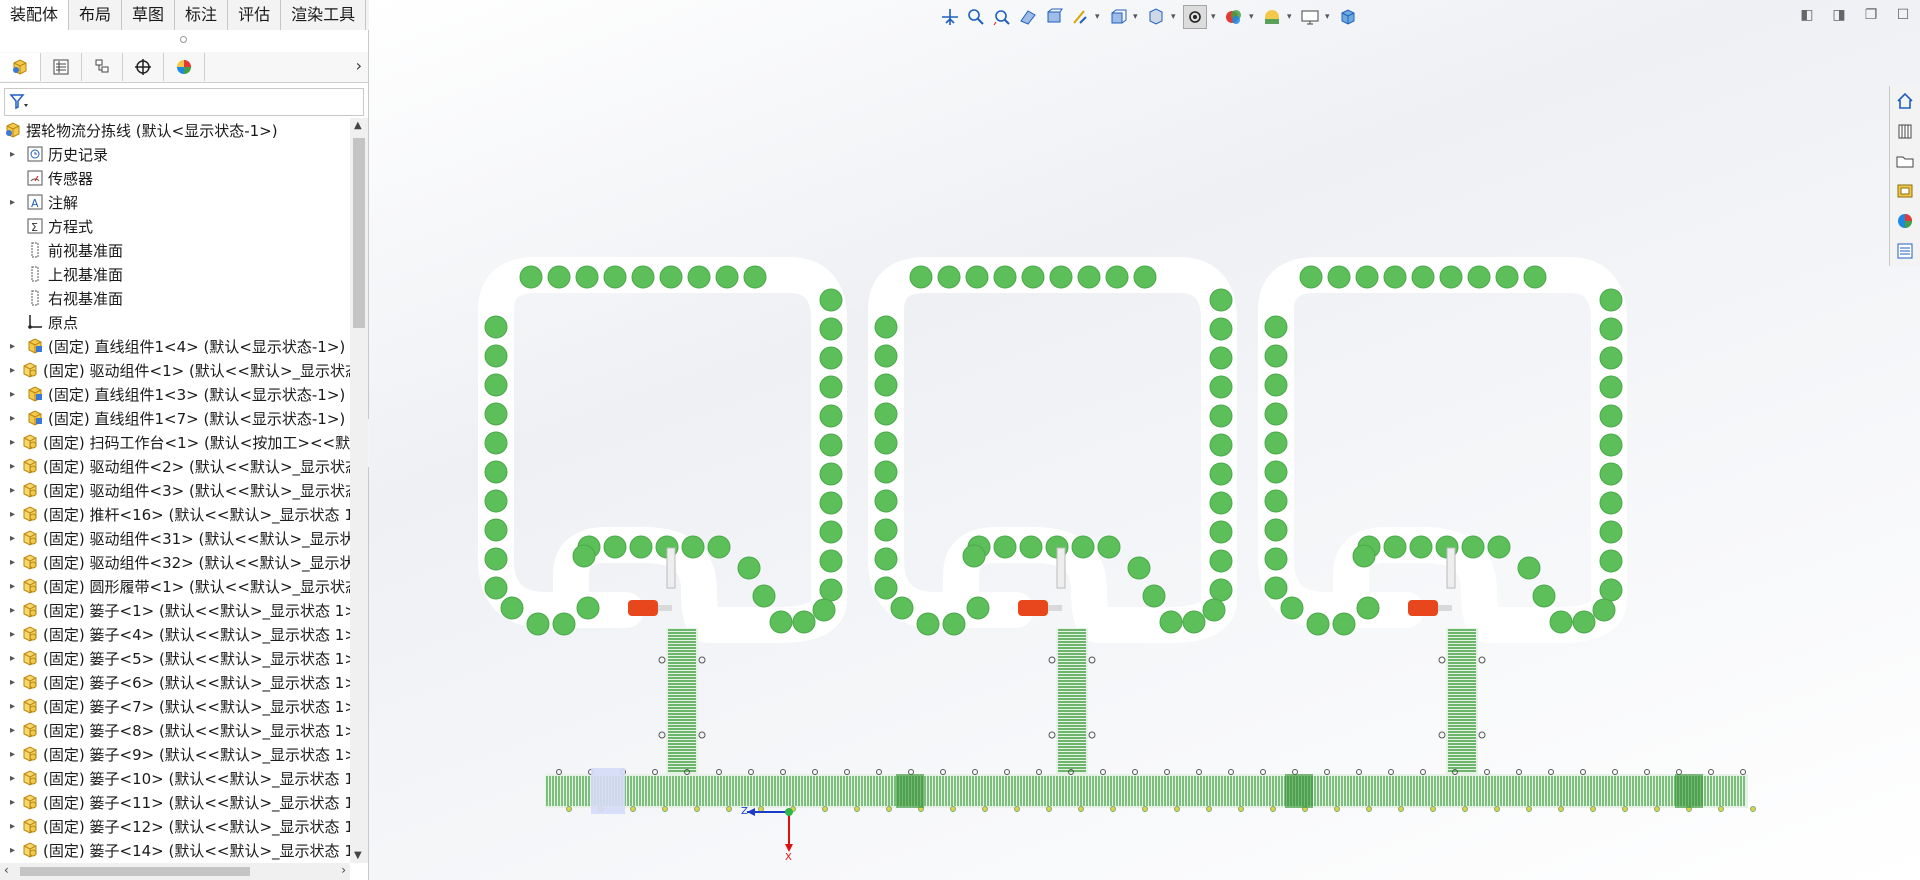 The height and width of the screenshot is (880, 1920). What do you see at coordinates (175, 418) in the screenshot?
I see `tree-item: ▸ (固定) 直线组件1<7> (默认<显示状态-1>)` at bounding box center [175, 418].